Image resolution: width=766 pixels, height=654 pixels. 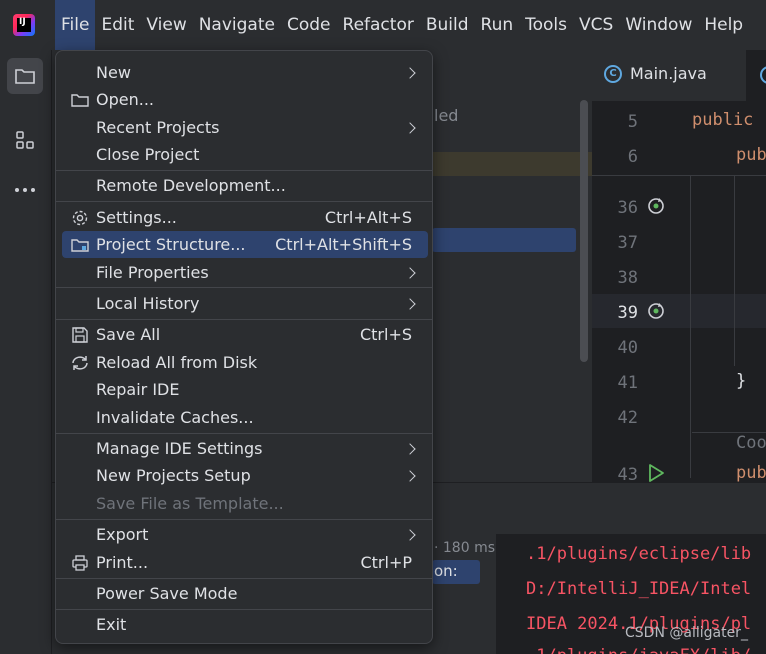 I want to click on menu-file: File, so click(x=75, y=25).